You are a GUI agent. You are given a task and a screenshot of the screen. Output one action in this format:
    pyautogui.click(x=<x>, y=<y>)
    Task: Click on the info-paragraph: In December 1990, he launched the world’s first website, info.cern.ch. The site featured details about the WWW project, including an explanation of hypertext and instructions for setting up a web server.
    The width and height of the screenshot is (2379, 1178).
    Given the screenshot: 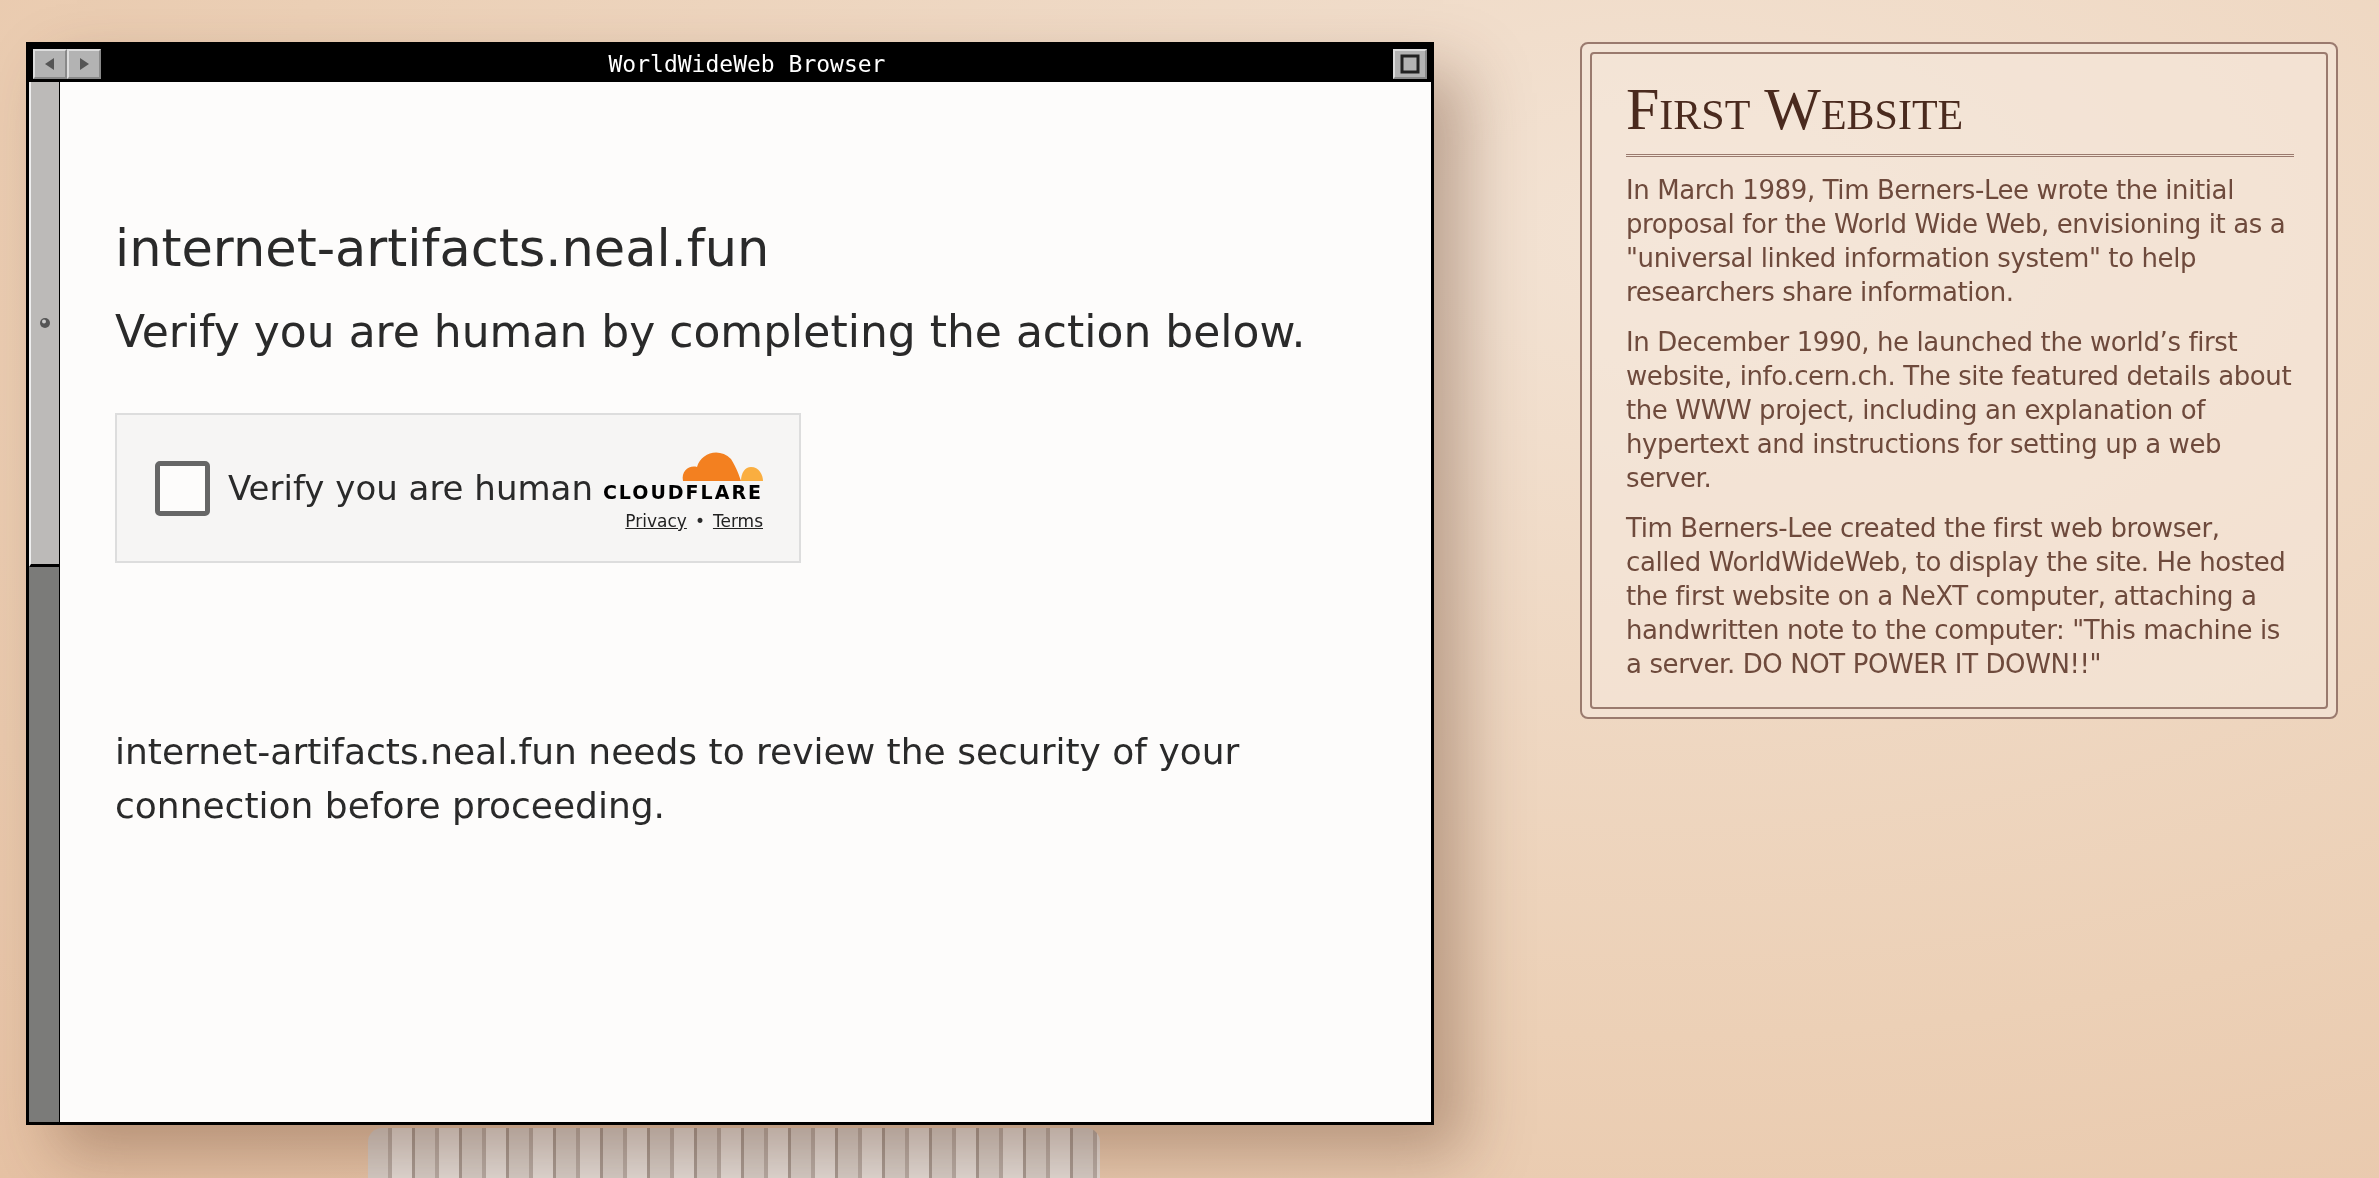 What is the action you would take?
    pyautogui.click(x=1959, y=410)
    